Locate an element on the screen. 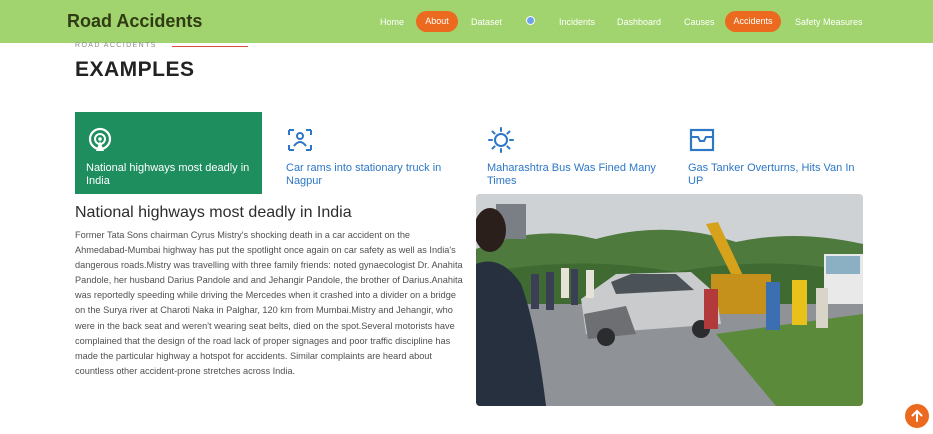 The height and width of the screenshot is (434, 933). signal-icon is located at coordinates (100, 139).